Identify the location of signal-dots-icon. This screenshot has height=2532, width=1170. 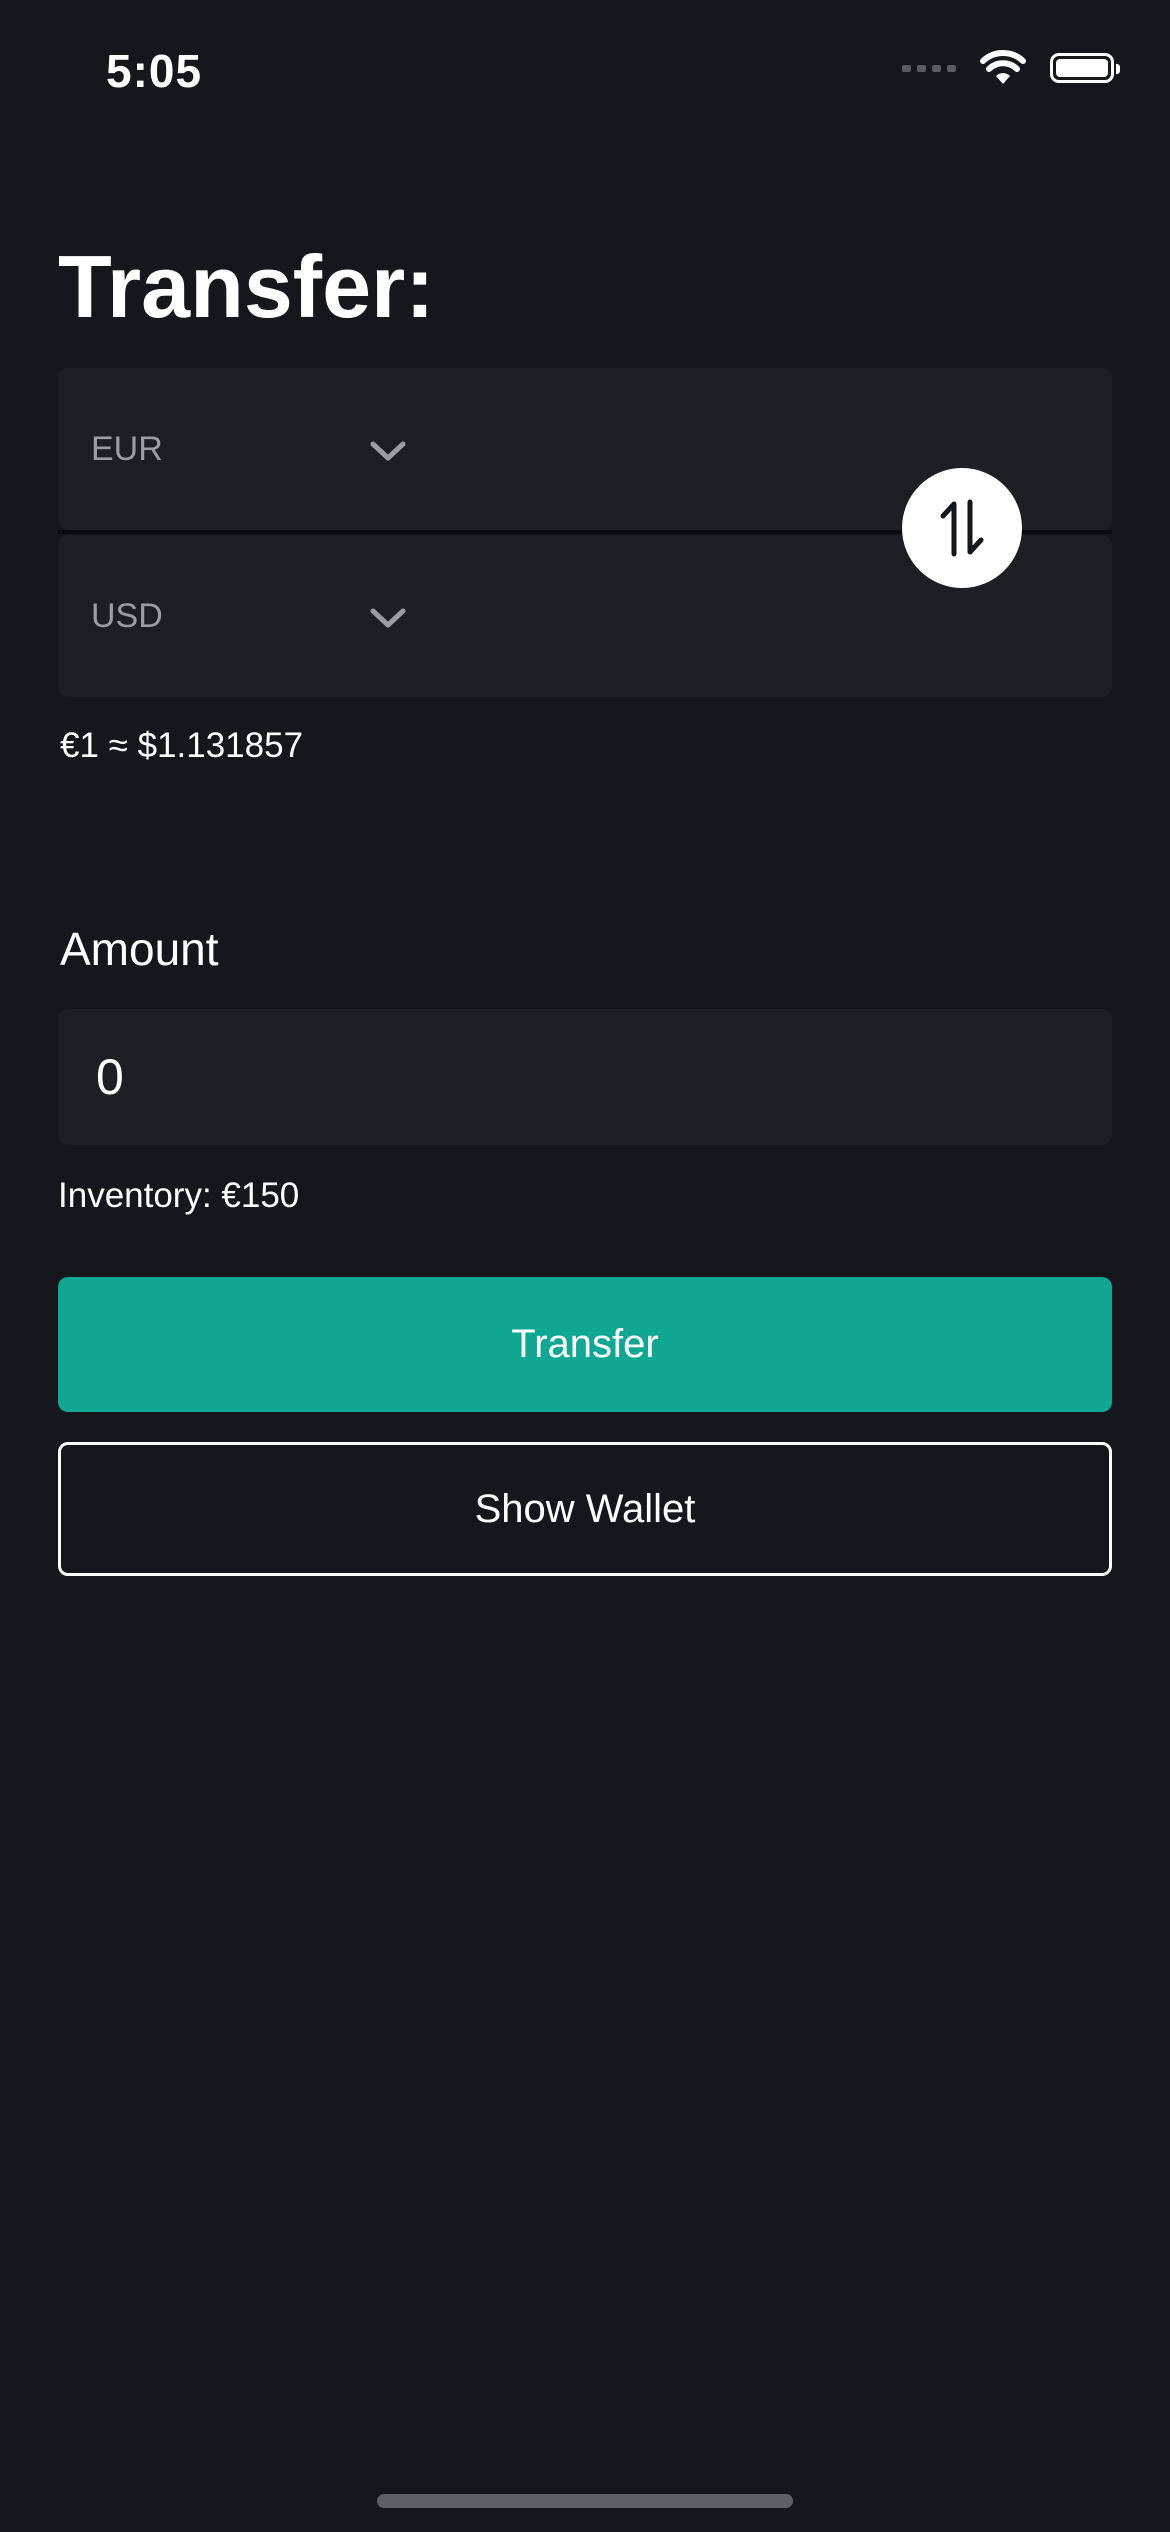
(929, 68).